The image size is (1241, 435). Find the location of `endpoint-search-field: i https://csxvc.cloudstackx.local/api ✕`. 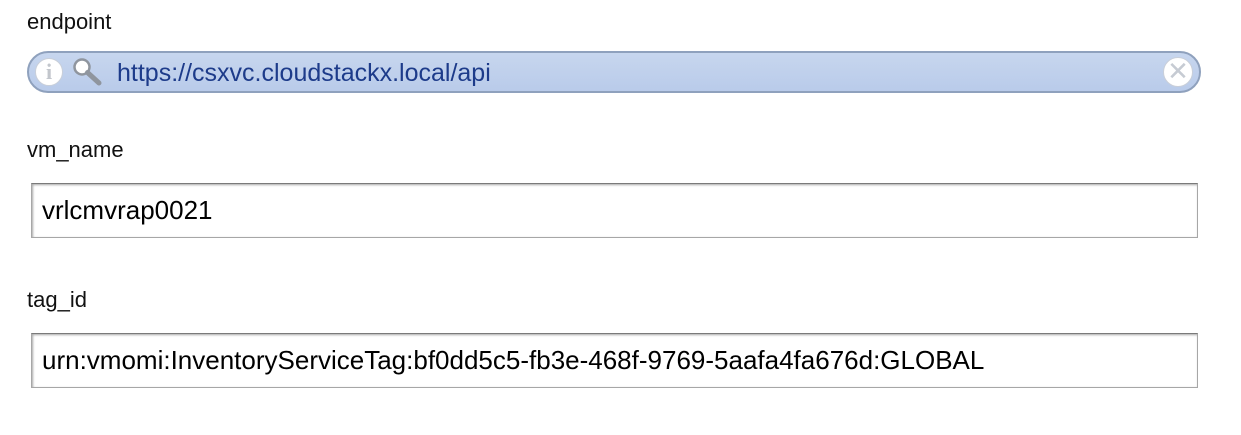

endpoint-search-field: i https://csxvc.cloudstackx.local/api ✕ is located at coordinates (614, 72).